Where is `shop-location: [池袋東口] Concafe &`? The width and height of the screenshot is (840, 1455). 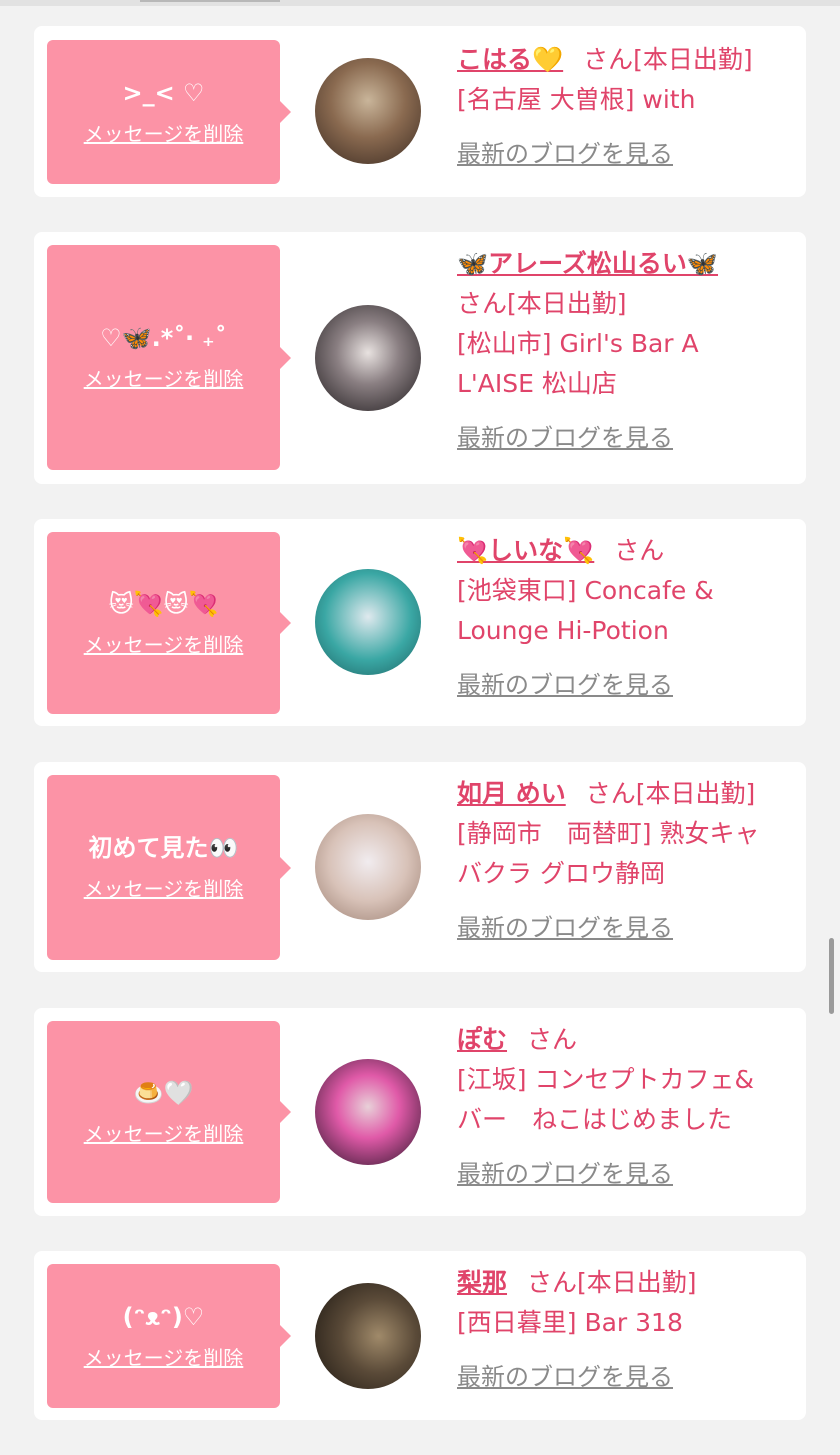 shop-location: [池袋東口] Concafe & is located at coordinates (585, 590).